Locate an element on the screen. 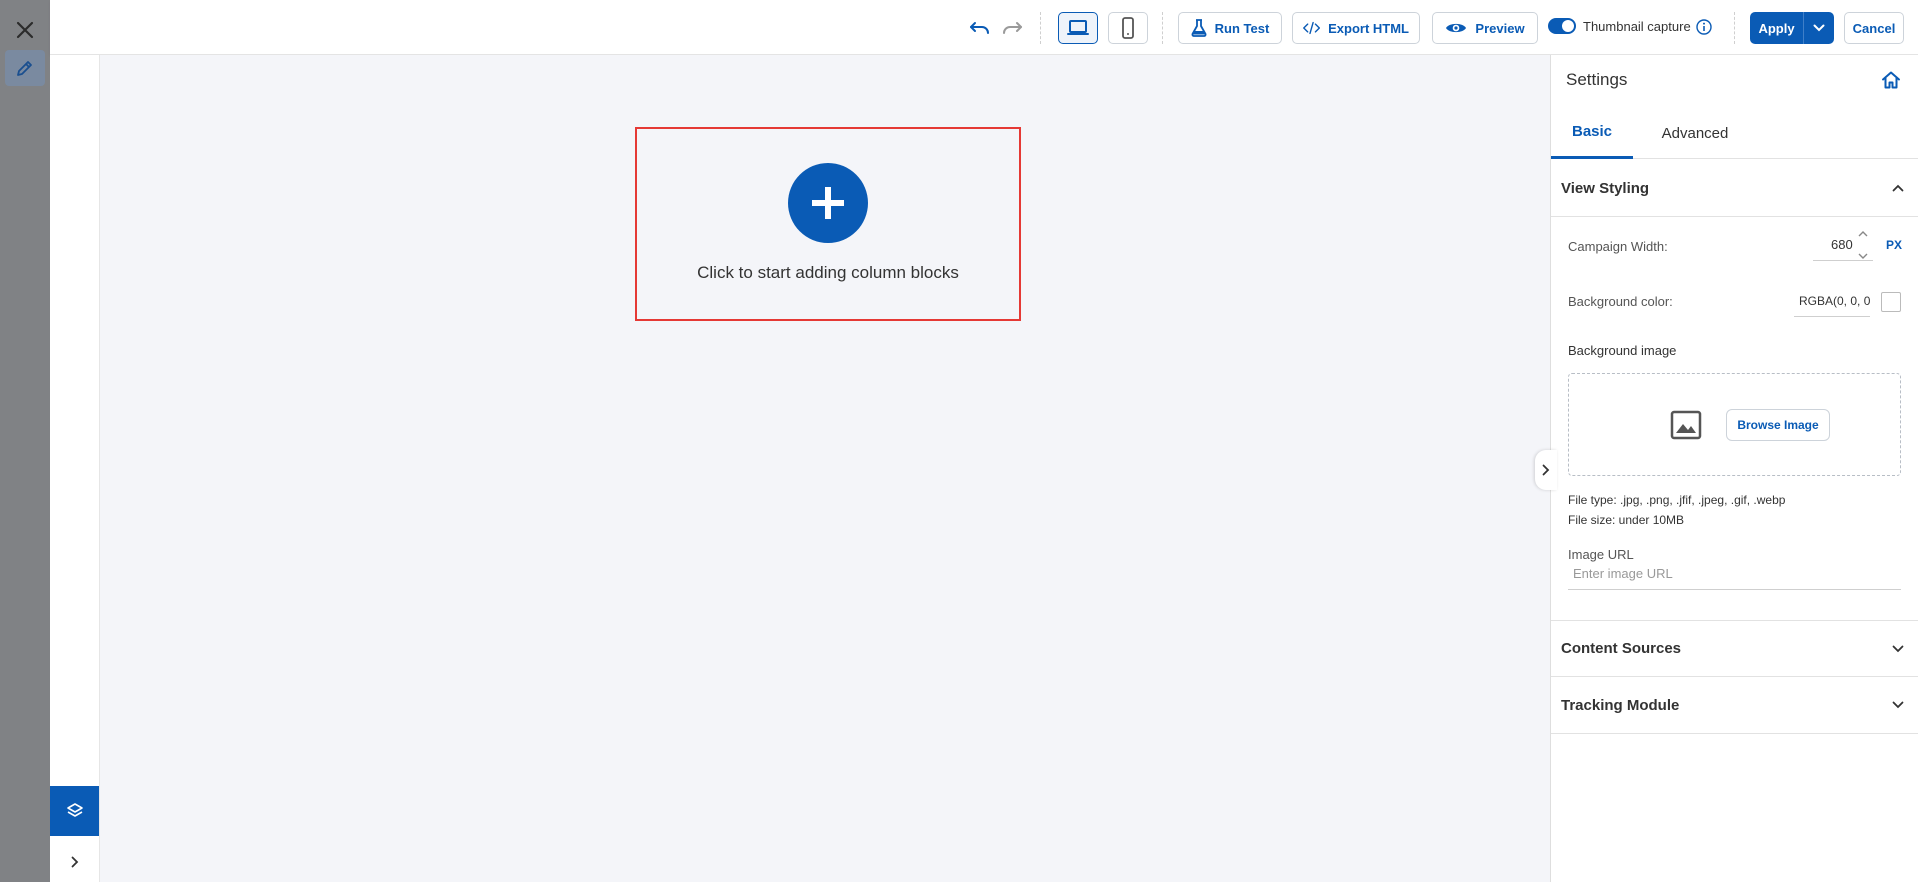 This screenshot has height=882, width=1918. close-icon is located at coordinates (25, 30).